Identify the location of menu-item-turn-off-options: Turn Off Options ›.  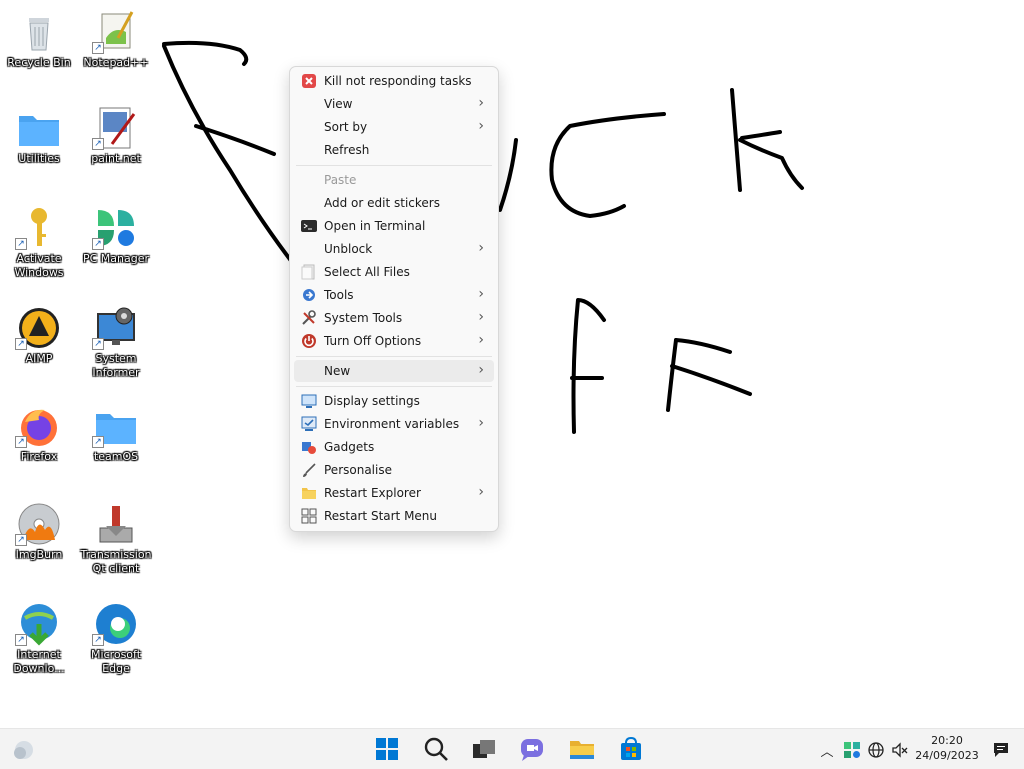
(394, 341).